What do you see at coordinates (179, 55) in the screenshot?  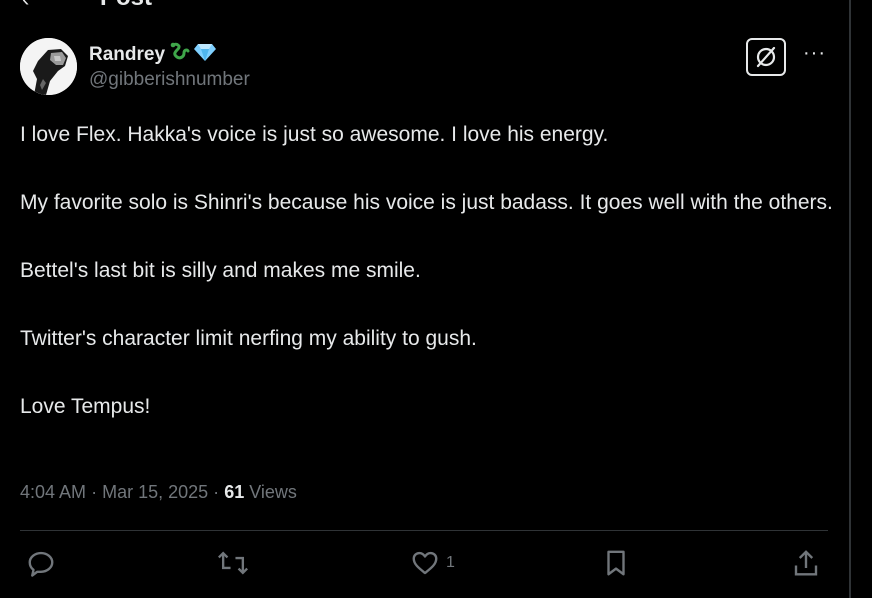 I see `snake-icon` at bounding box center [179, 55].